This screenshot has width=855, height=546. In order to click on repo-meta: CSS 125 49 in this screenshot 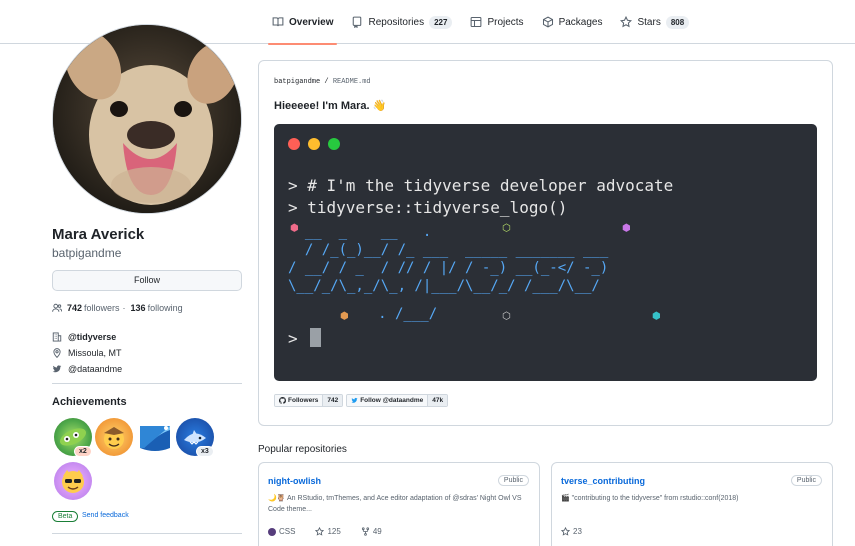, I will do `click(335, 531)`.